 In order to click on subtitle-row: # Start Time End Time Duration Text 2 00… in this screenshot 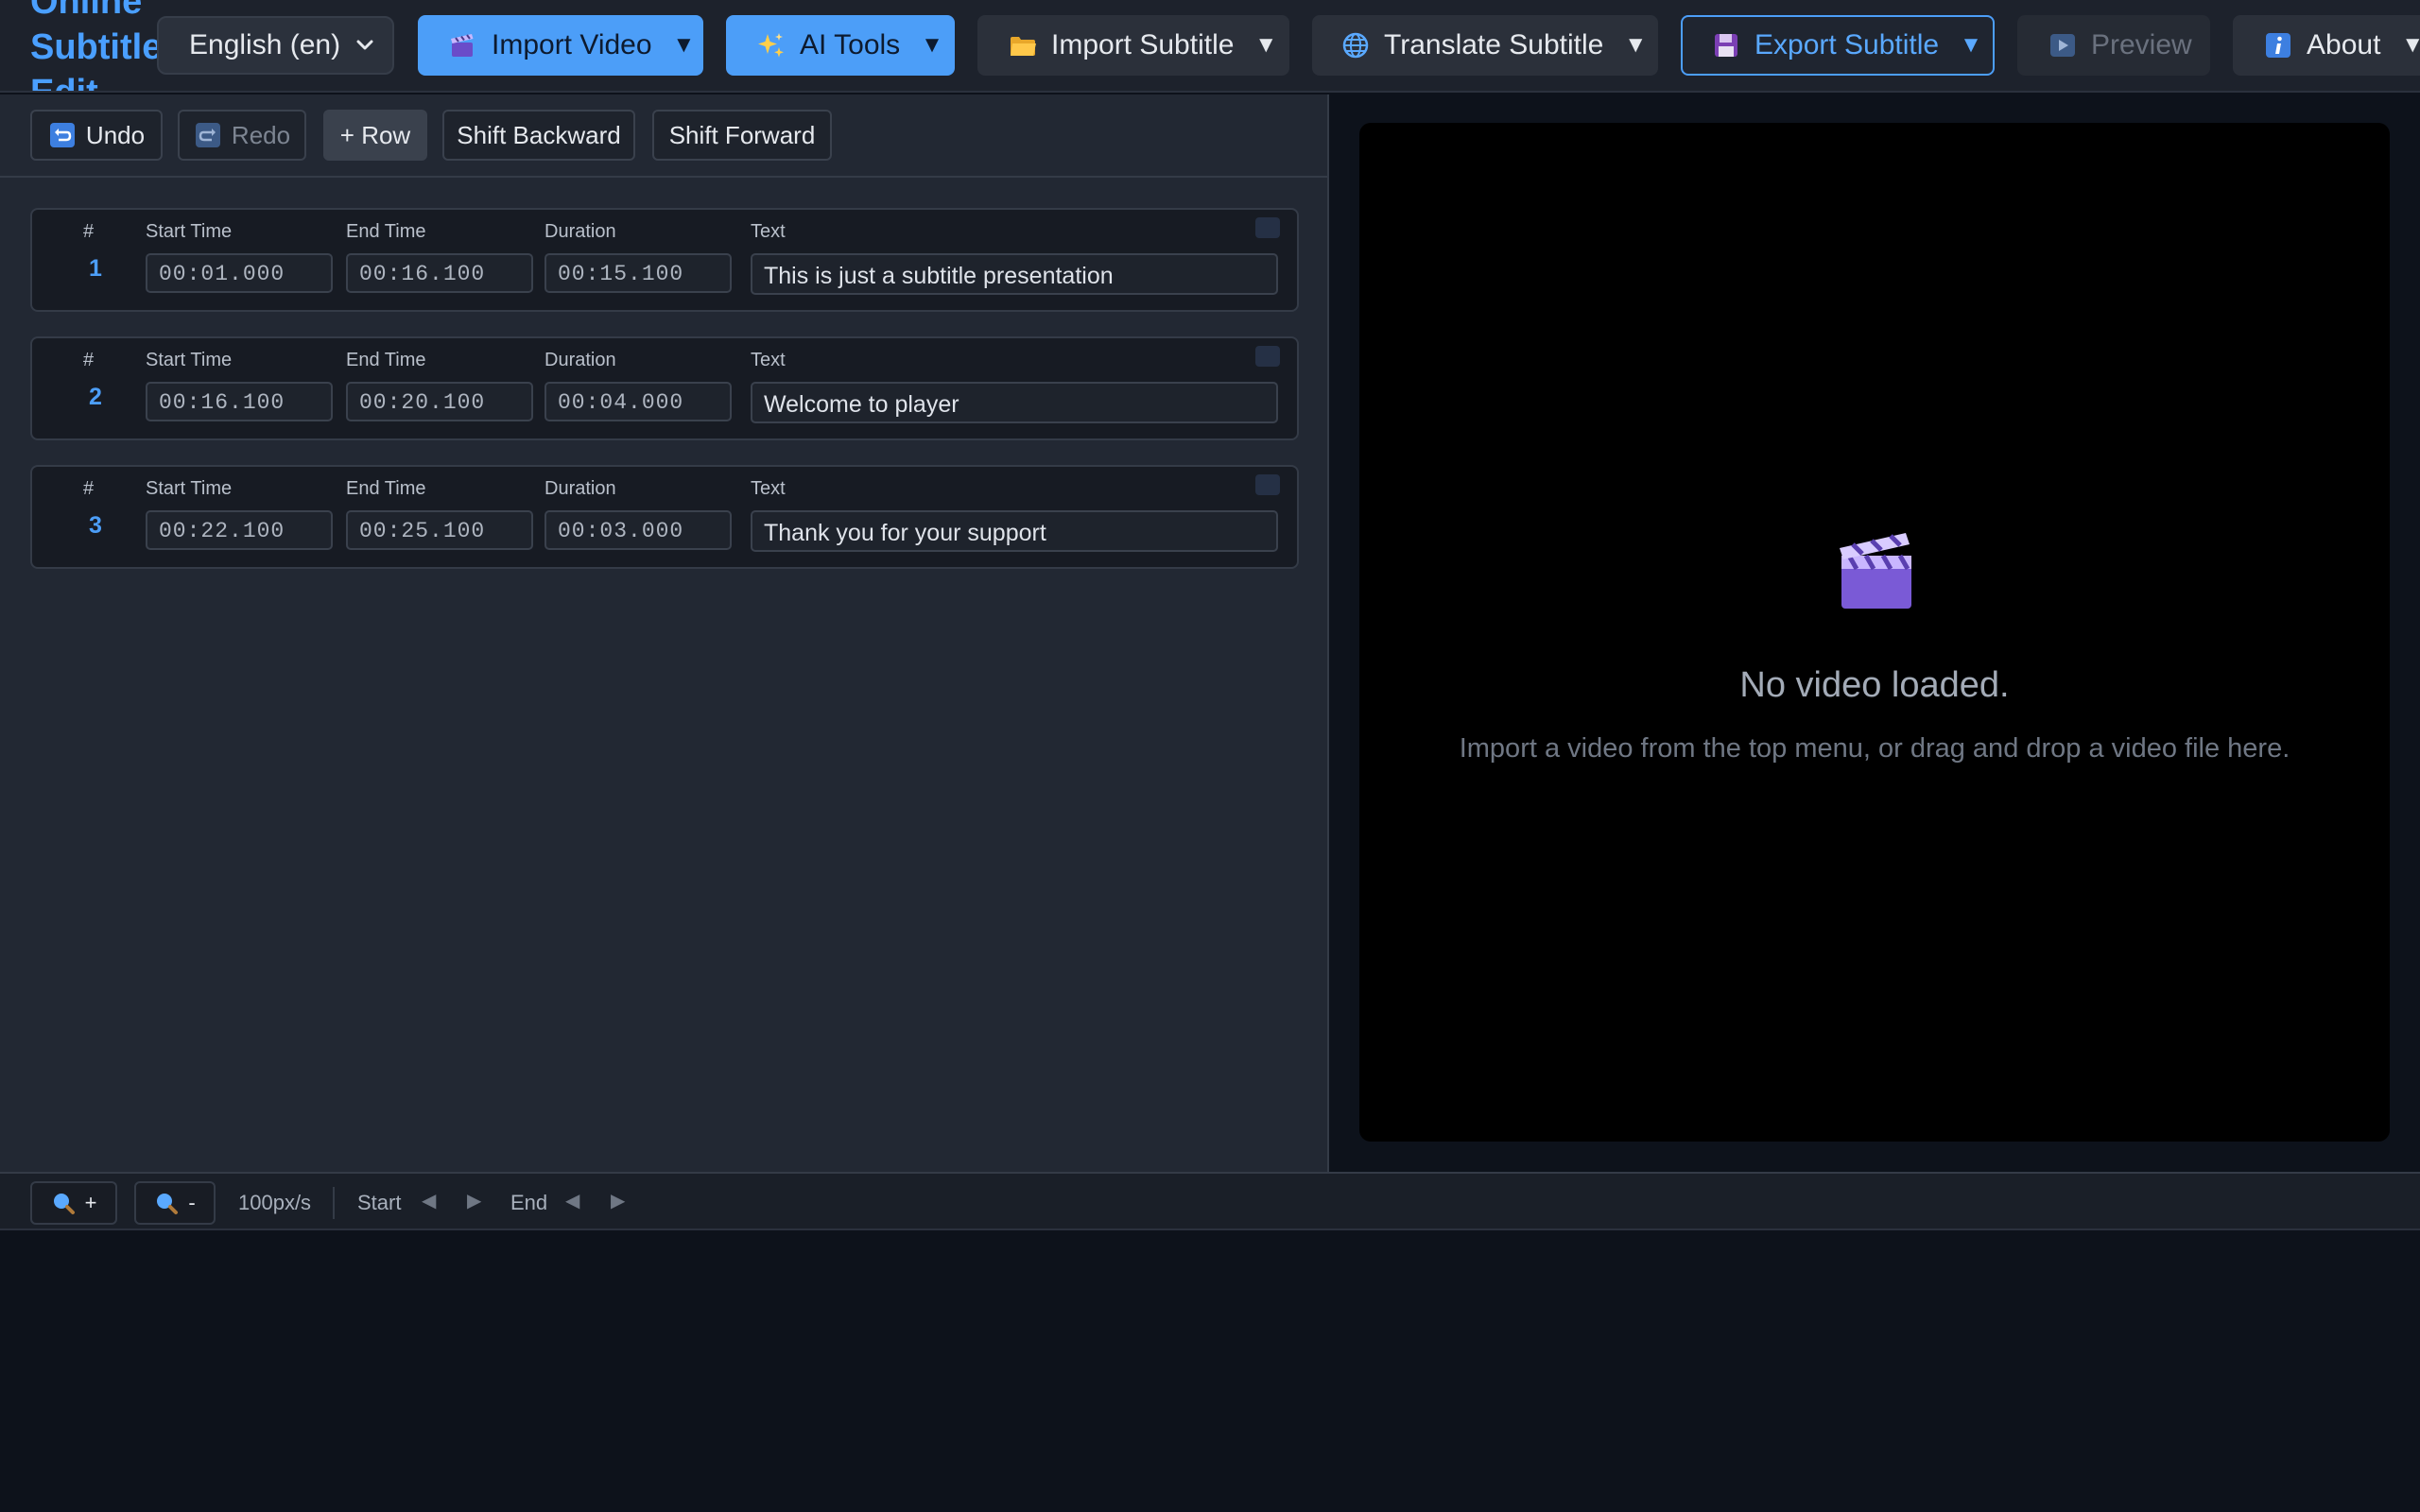, I will do `click(664, 388)`.